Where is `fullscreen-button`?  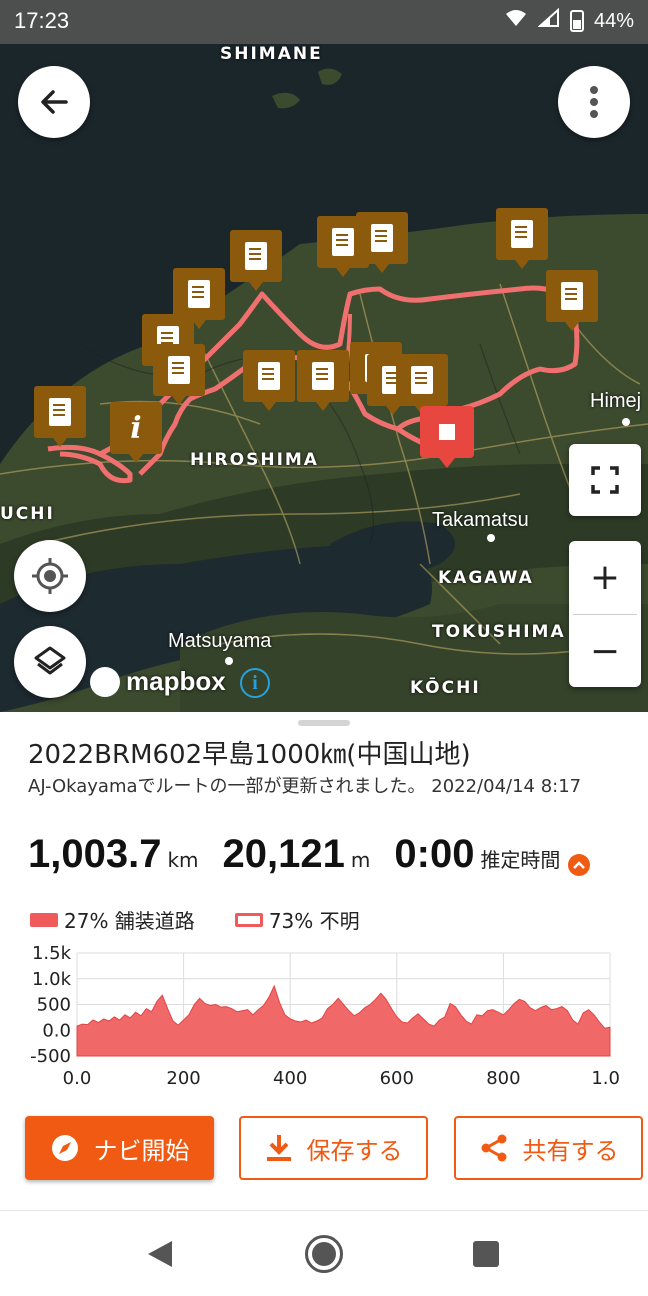
fullscreen-button is located at coordinates (605, 480).